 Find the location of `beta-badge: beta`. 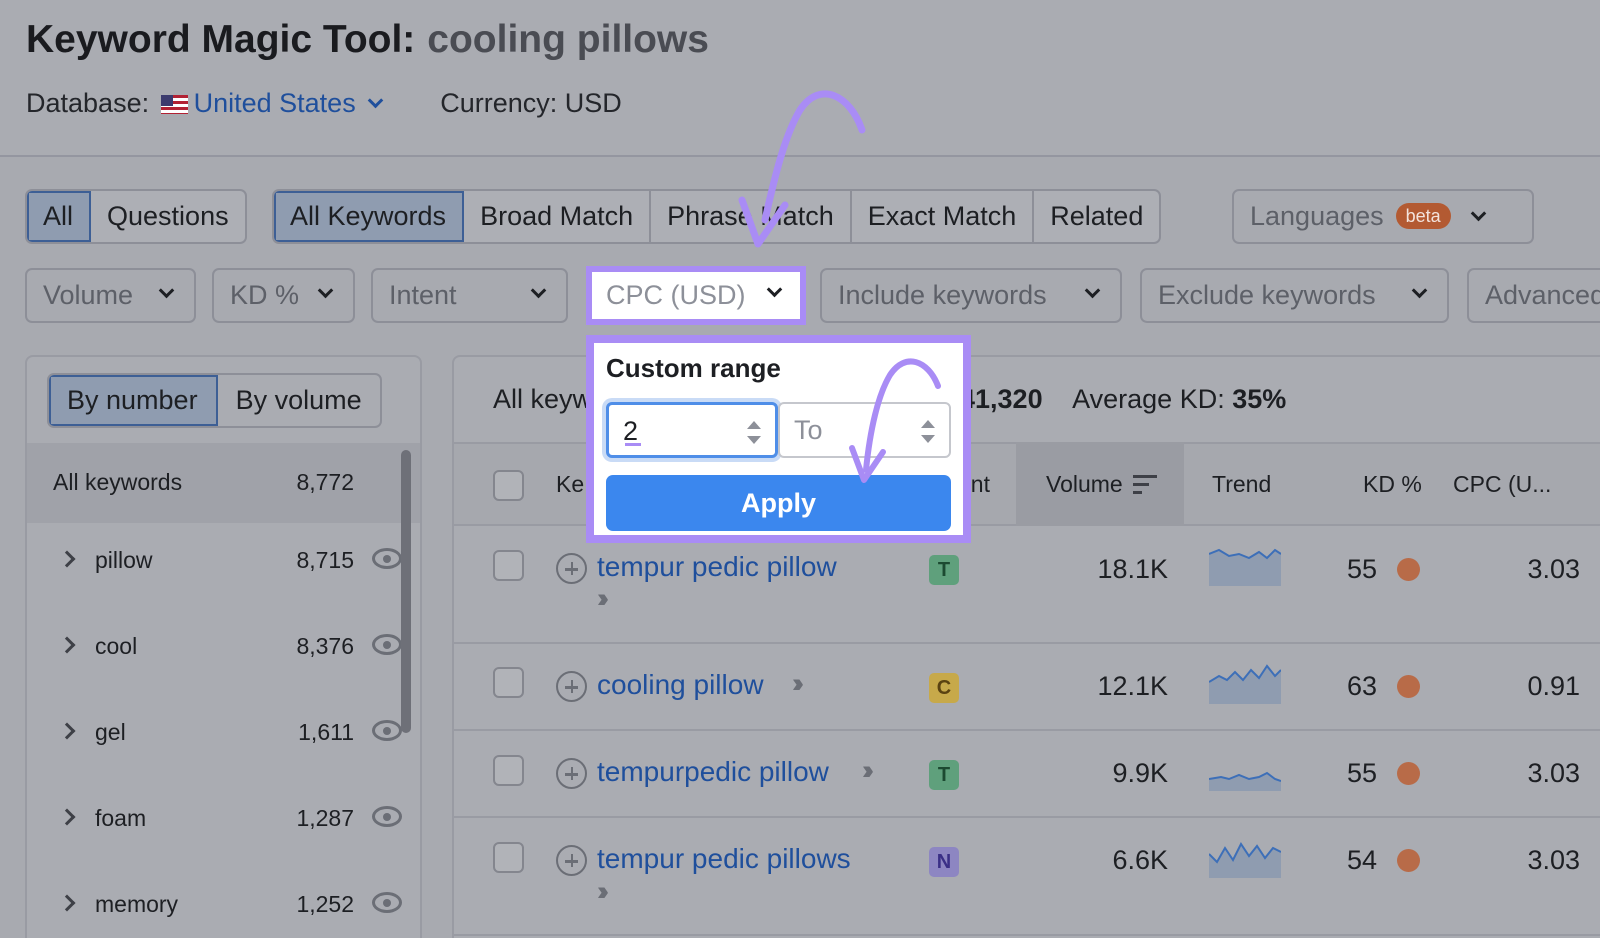

beta-badge: beta is located at coordinates (1423, 216).